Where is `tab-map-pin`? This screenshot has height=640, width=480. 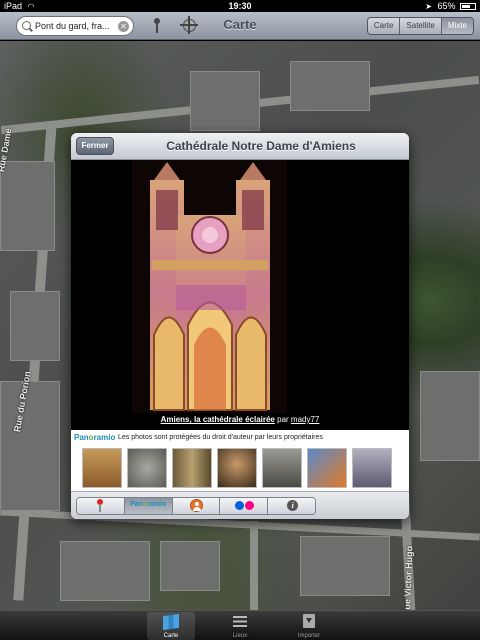
tab-map-pin is located at coordinates (101, 506).